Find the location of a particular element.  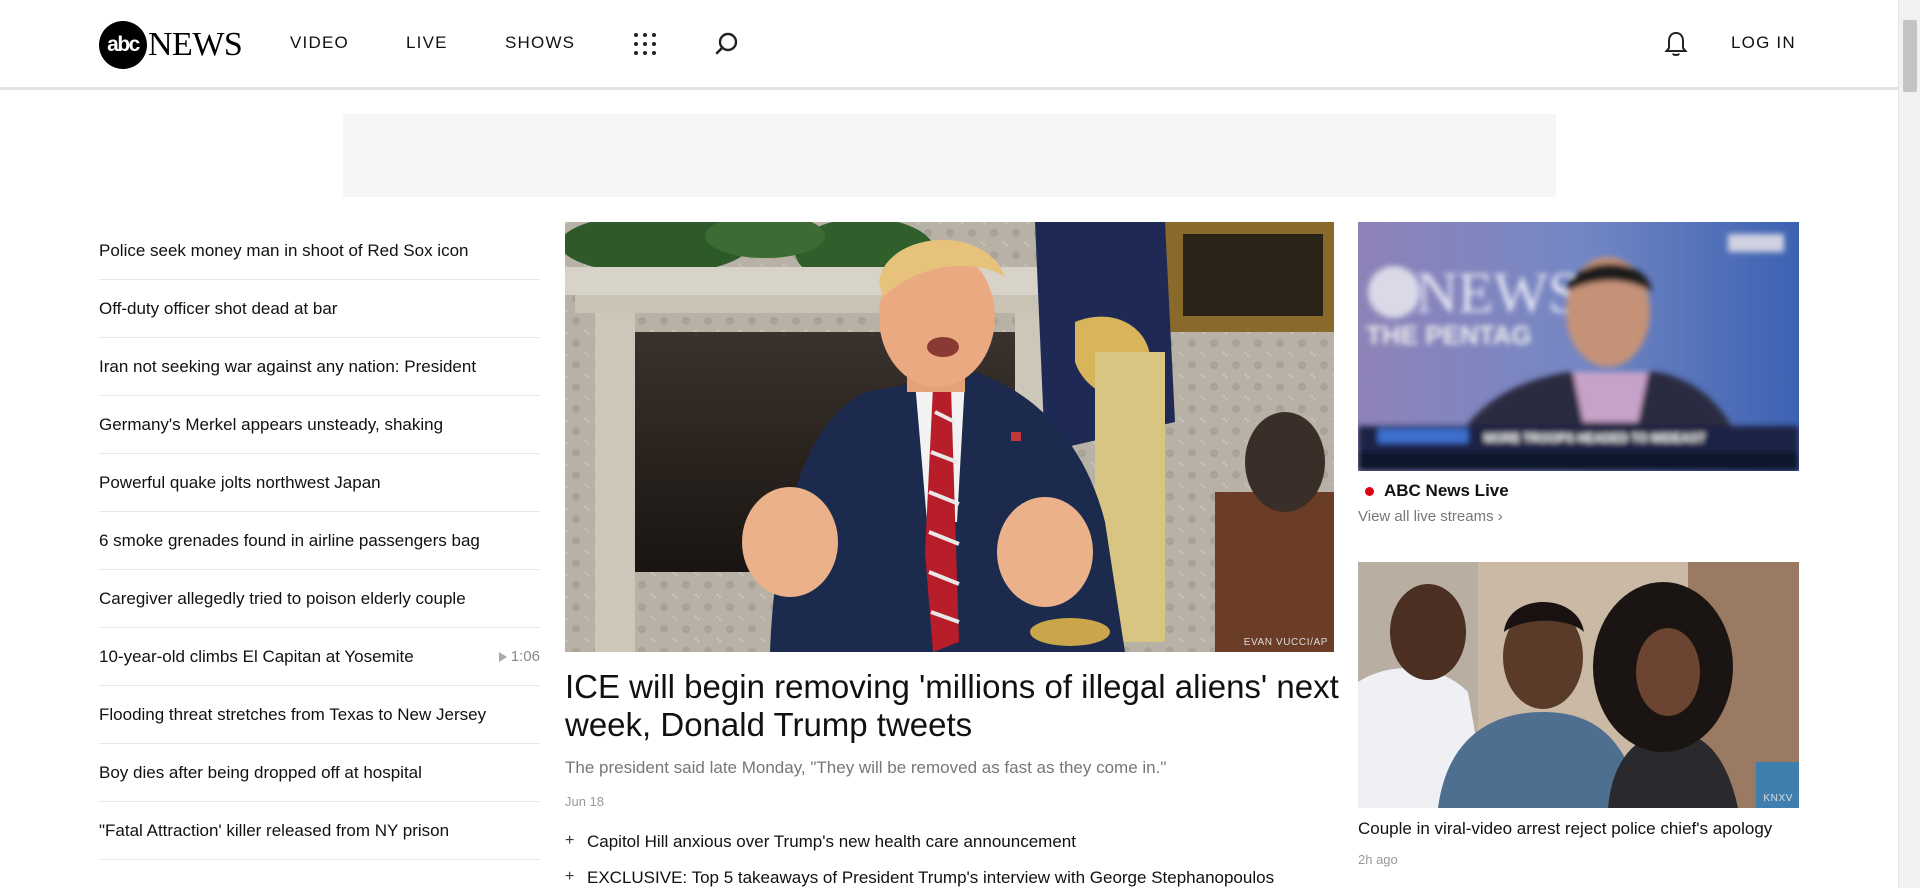

headline-title: Powerful quake jolts northwest Japan is located at coordinates (240, 482).